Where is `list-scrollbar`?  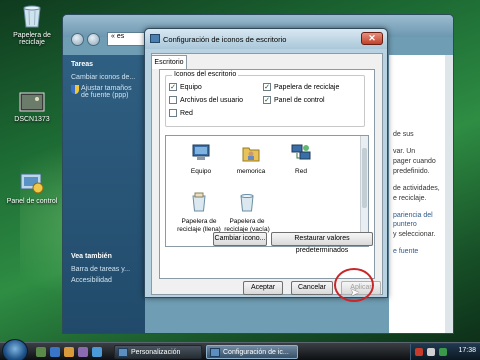
list-scrollbar is located at coordinates (364, 191).